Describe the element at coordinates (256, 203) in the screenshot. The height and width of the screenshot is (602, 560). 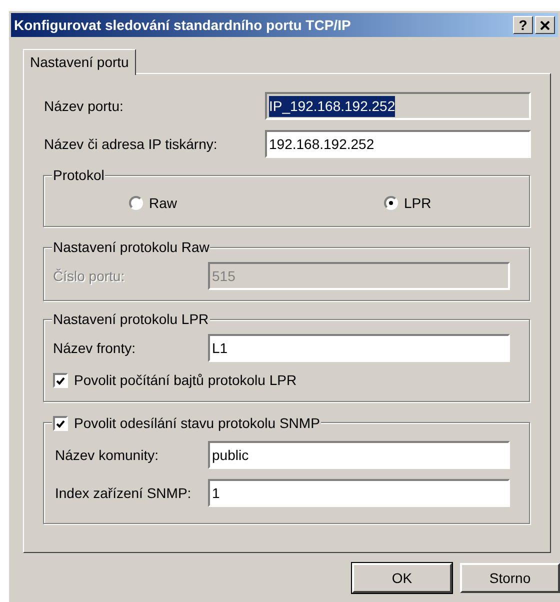
I see `radio-button: Raw` at that location.